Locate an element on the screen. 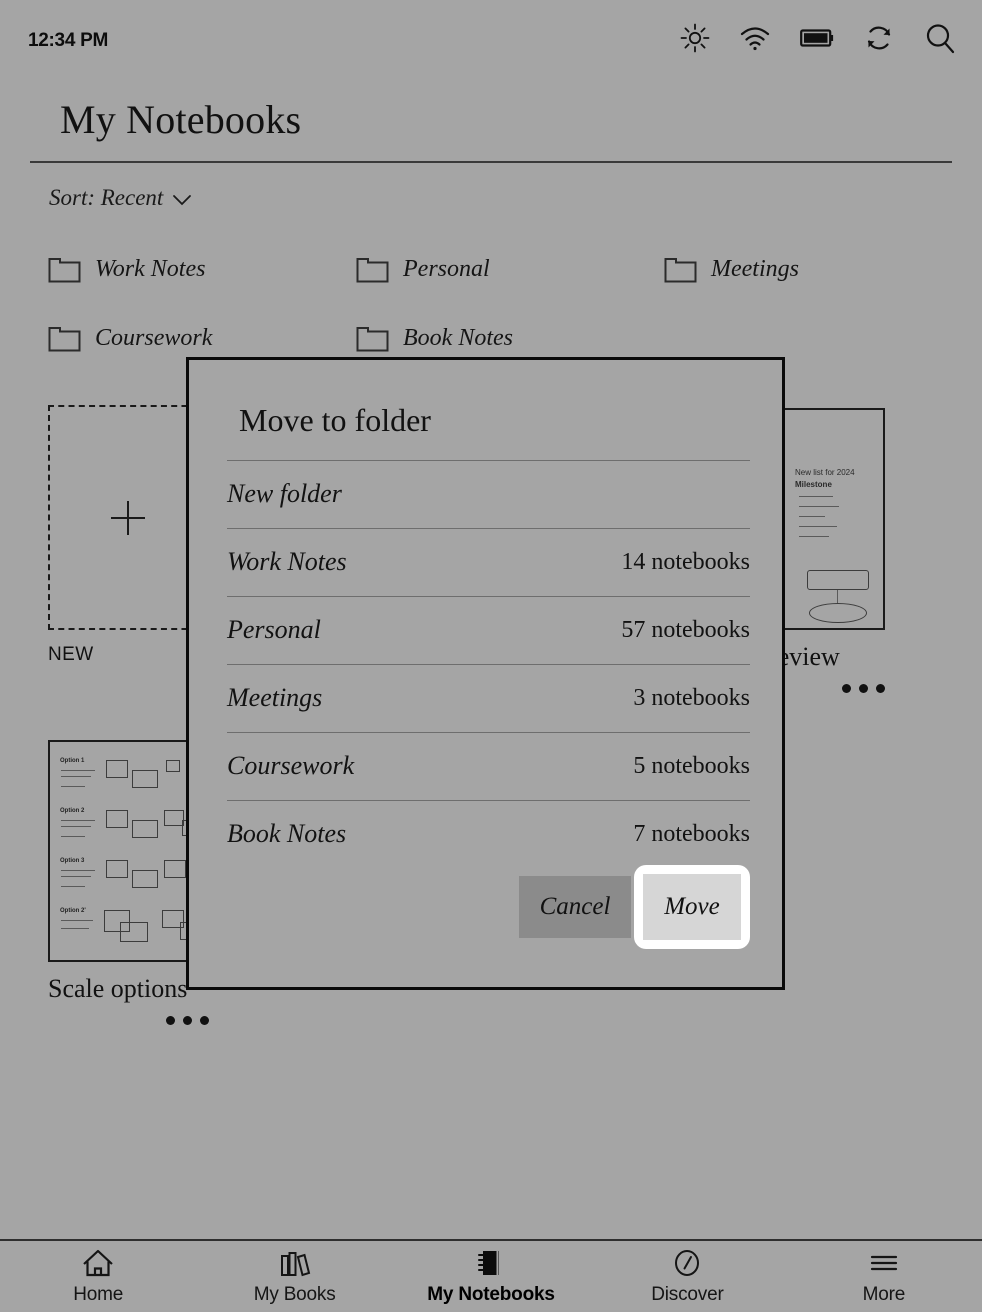 The width and height of the screenshot is (982, 1312). dialog-row-new-folder: New folder is located at coordinates (488, 494).